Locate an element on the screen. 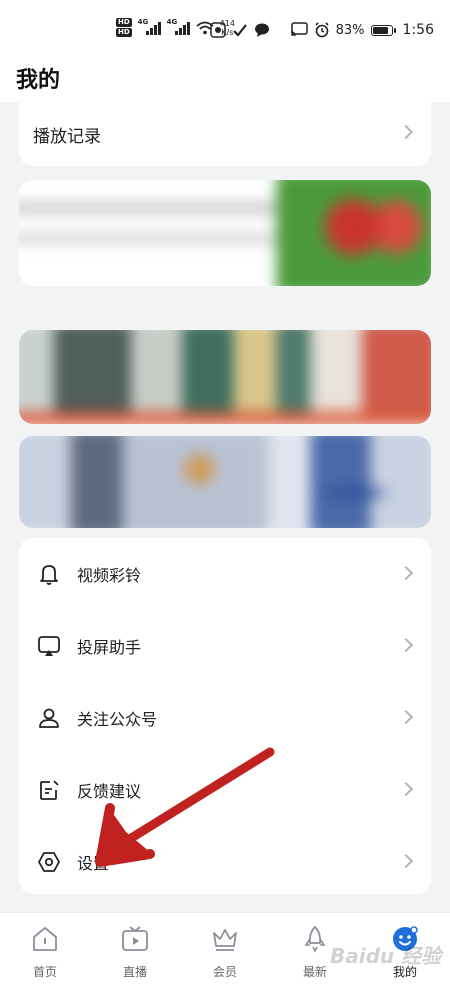 The image size is (450, 990). tab-vip: 会员 is located at coordinates (225, 951).